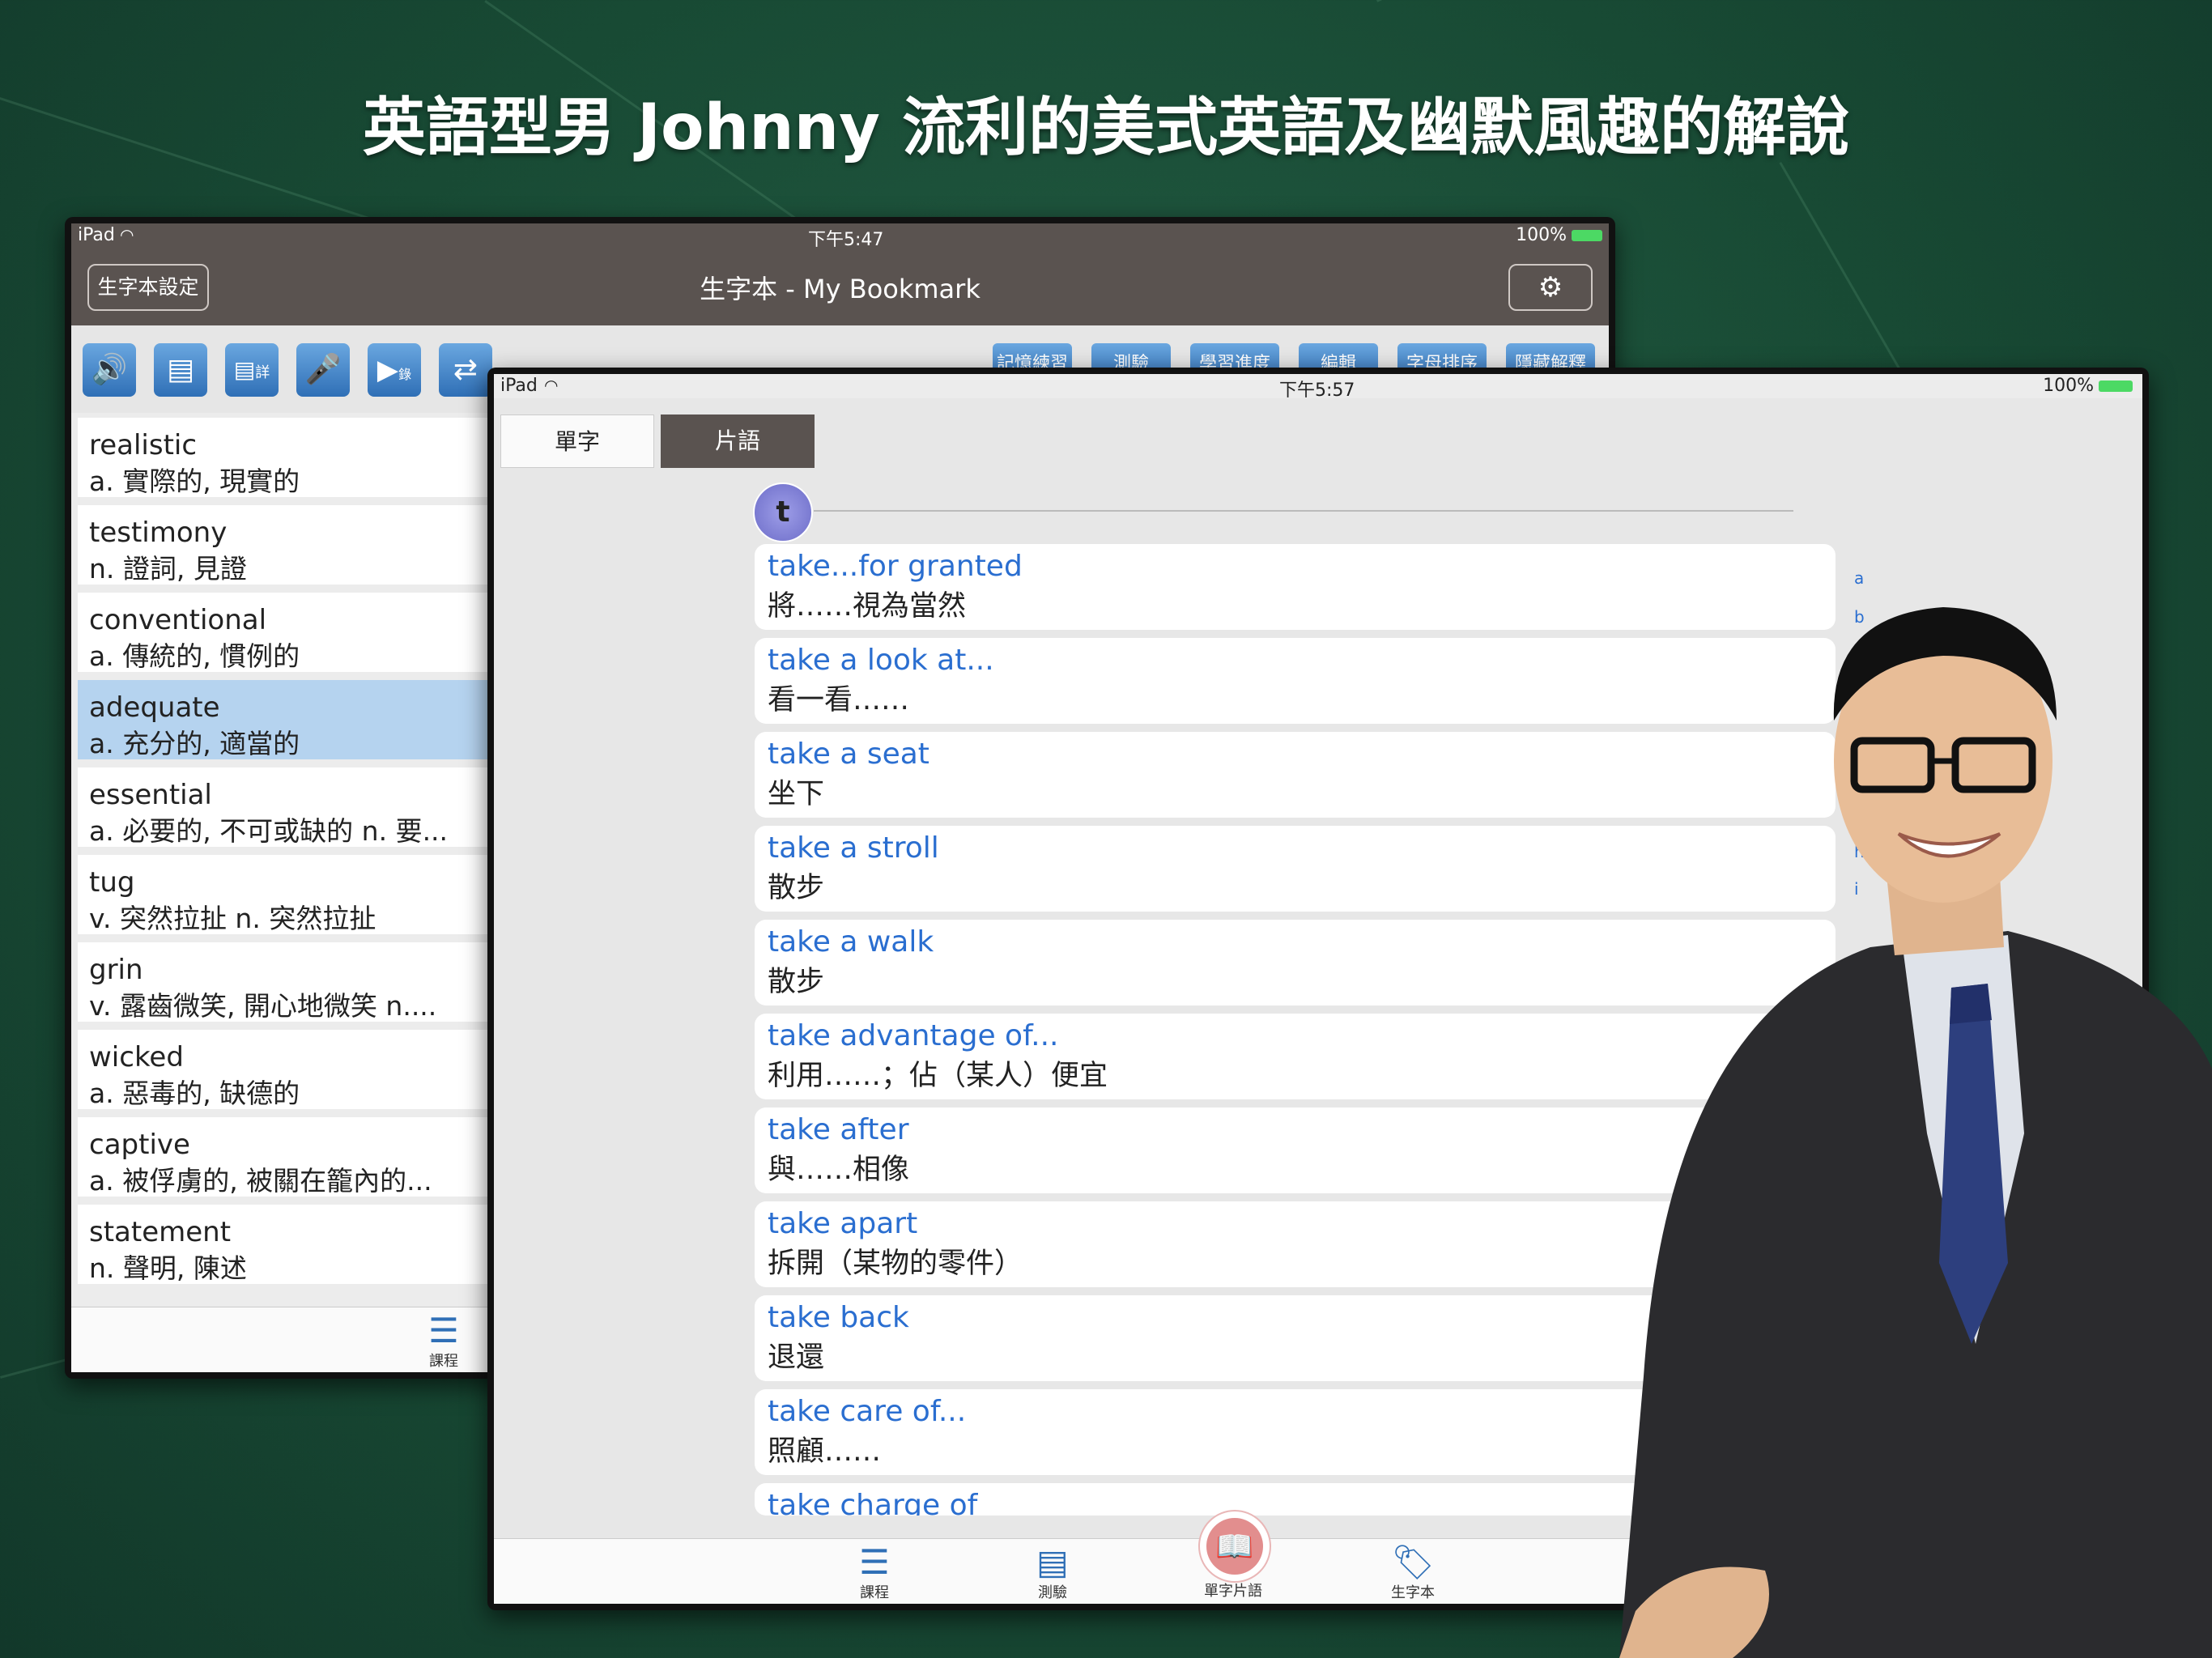  Describe the element at coordinates (1304, 511) in the screenshot. I see `section-divider` at that location.